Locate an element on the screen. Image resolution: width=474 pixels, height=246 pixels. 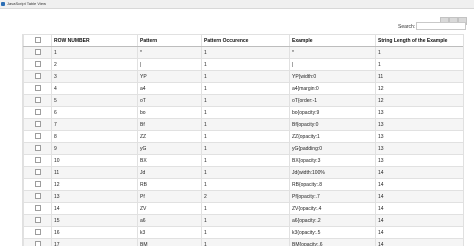
table-row: 15 a6 1 a6{opacity:.2 14 is located at coordinates (243, 220).